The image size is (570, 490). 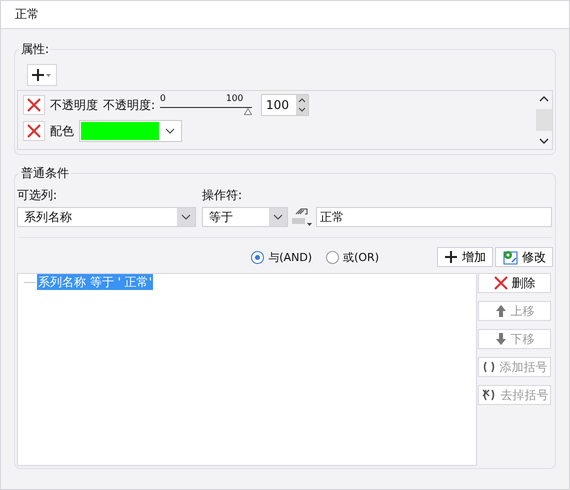 I want to click on opacity-slider, so click(x=206, y=111).